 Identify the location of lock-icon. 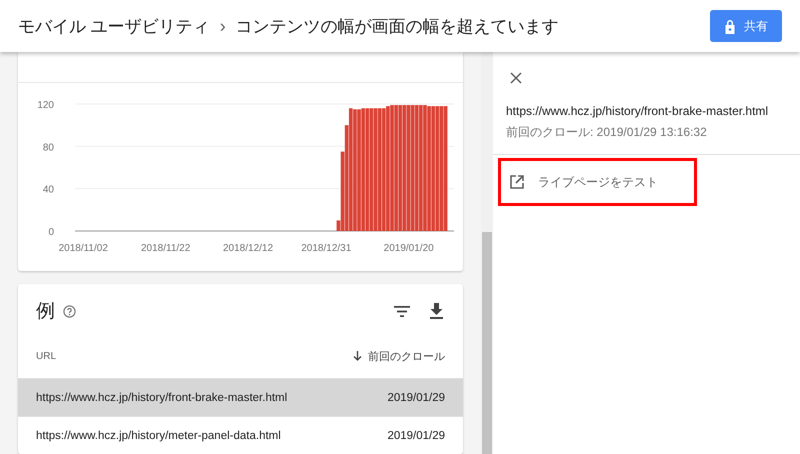
(730, 26).